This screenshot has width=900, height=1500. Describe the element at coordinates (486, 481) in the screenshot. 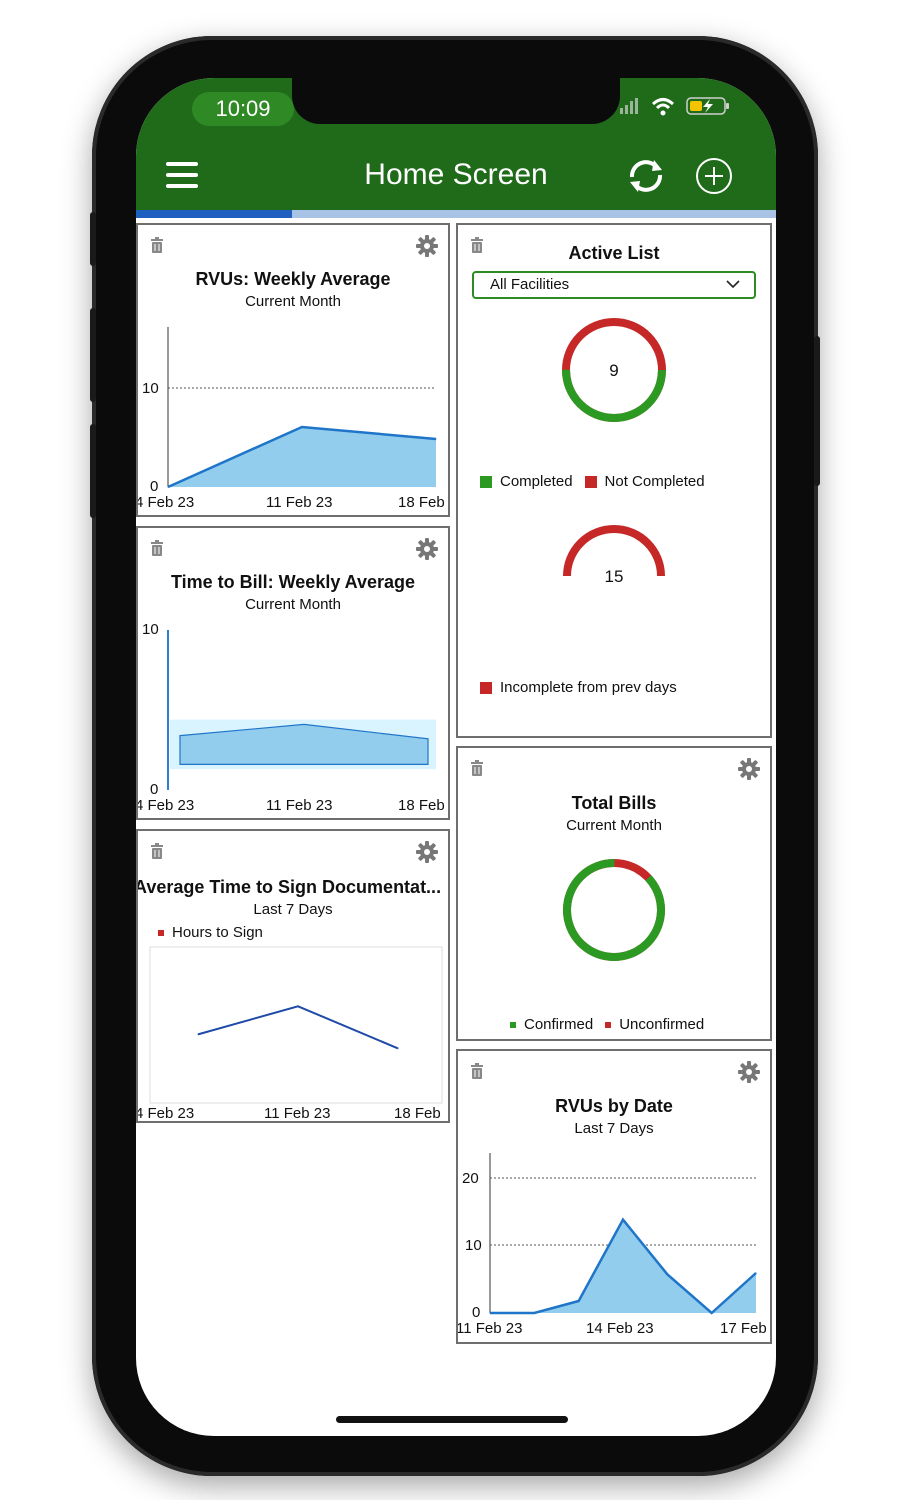

I see `legend-swatch-completed` at that location.